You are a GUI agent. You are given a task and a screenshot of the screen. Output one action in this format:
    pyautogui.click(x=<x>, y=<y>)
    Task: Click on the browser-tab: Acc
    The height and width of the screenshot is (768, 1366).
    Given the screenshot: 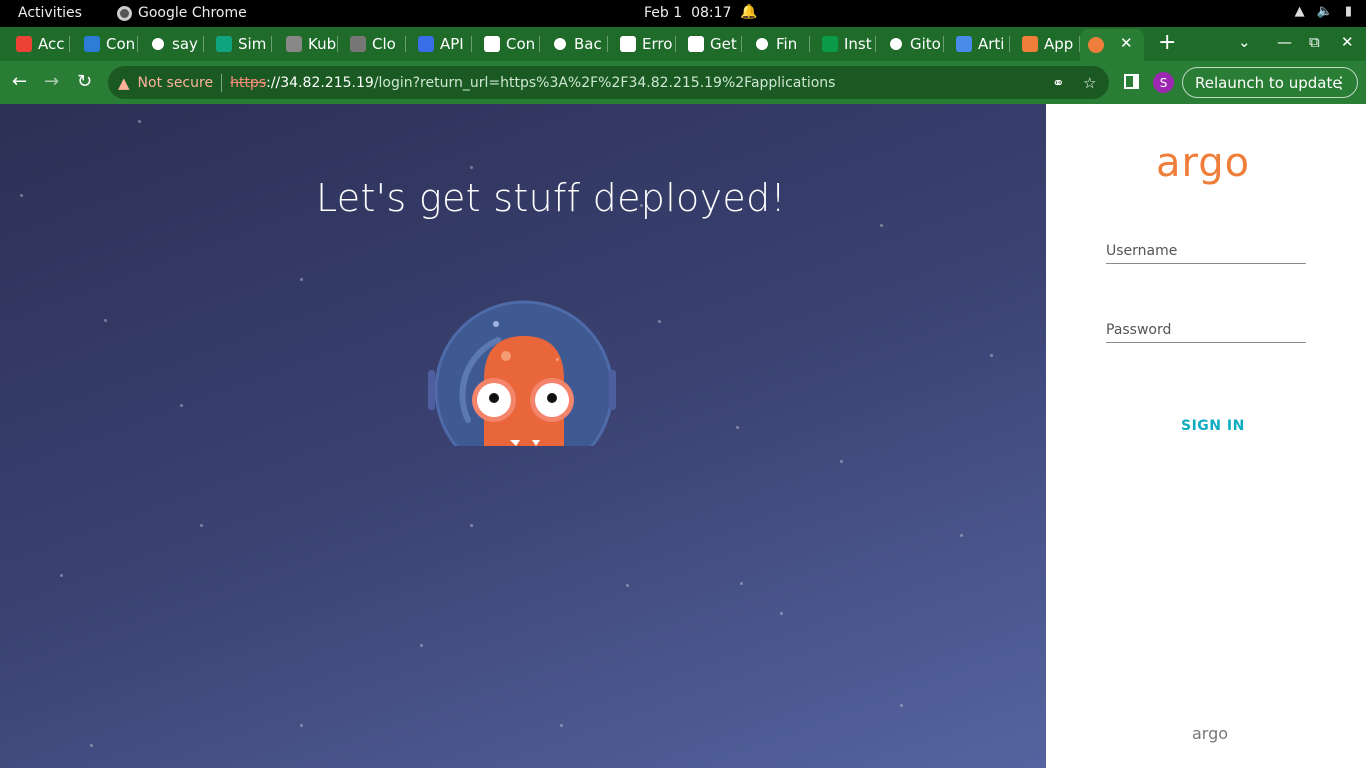 What is the action you would take?
    pyautogui.click(x=43, y=44)
    